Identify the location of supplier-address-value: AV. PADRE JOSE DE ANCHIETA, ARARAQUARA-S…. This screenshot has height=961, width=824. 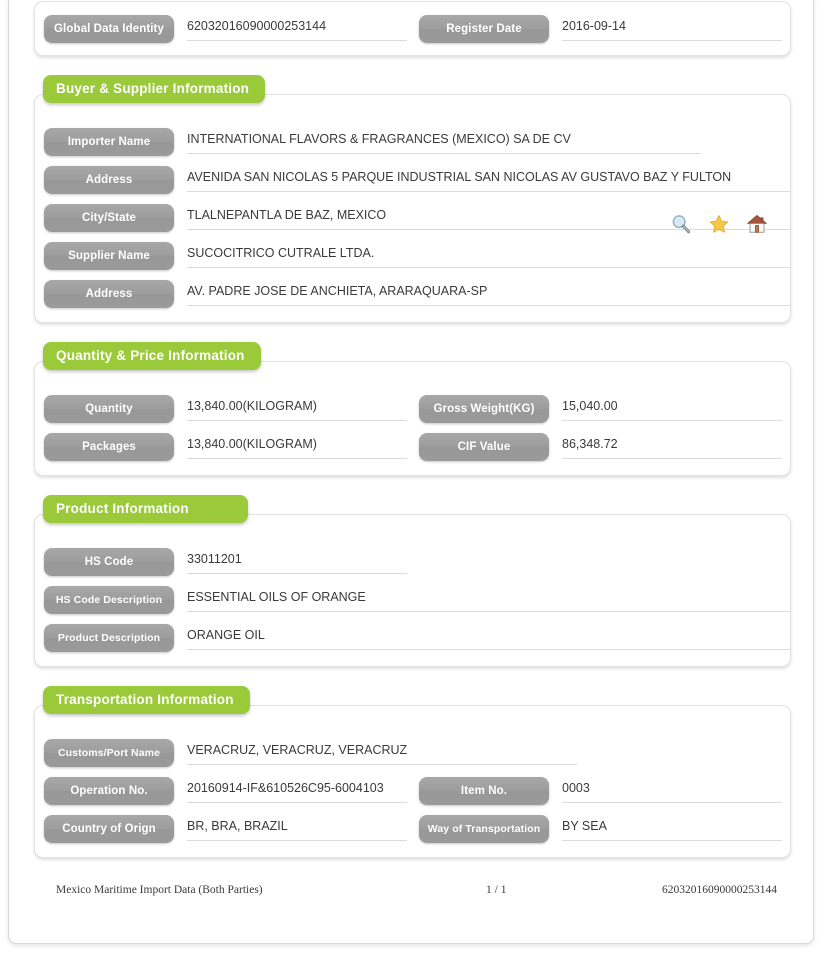
(488, 294).